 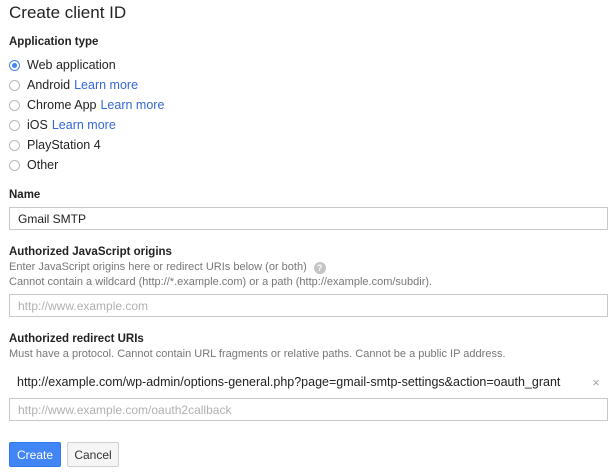 I want to click on js-origins-label: Authorized JavaScript origins, so click(x=90, y=252).